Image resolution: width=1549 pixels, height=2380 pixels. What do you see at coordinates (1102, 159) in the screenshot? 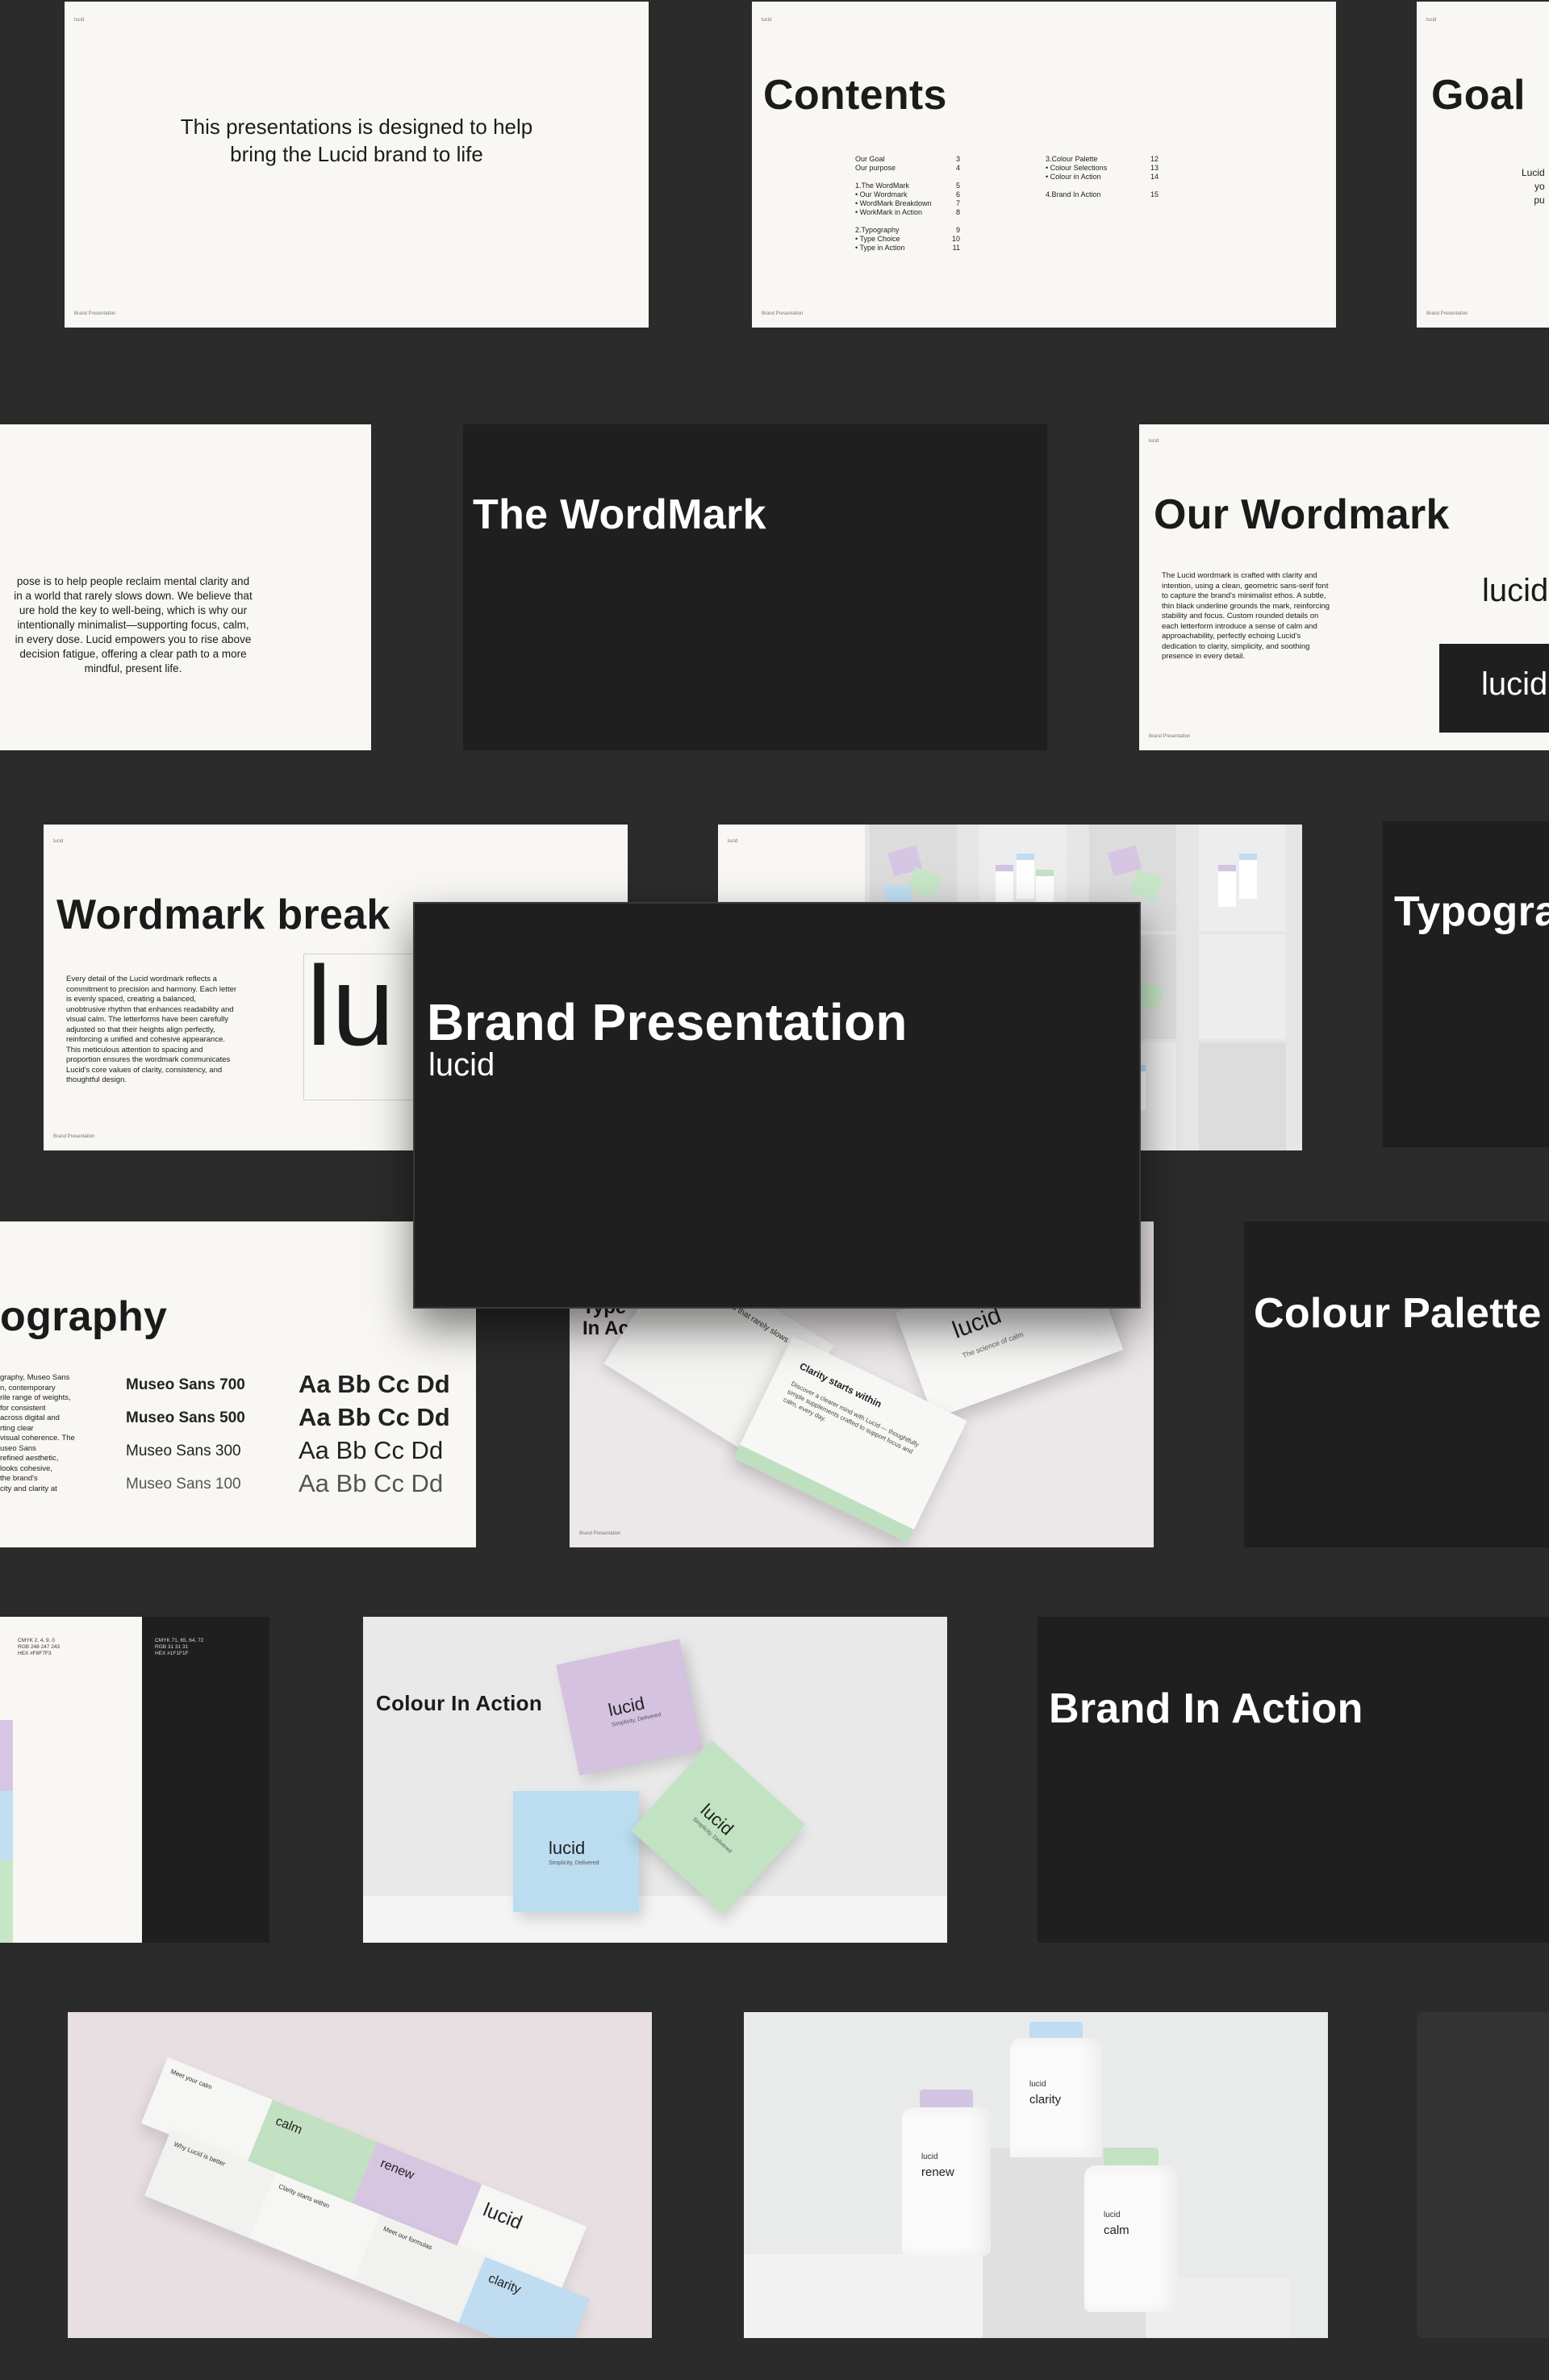
I see `contents-entry: 3.Colour Palette 12` at bounding box center [1102, 159].